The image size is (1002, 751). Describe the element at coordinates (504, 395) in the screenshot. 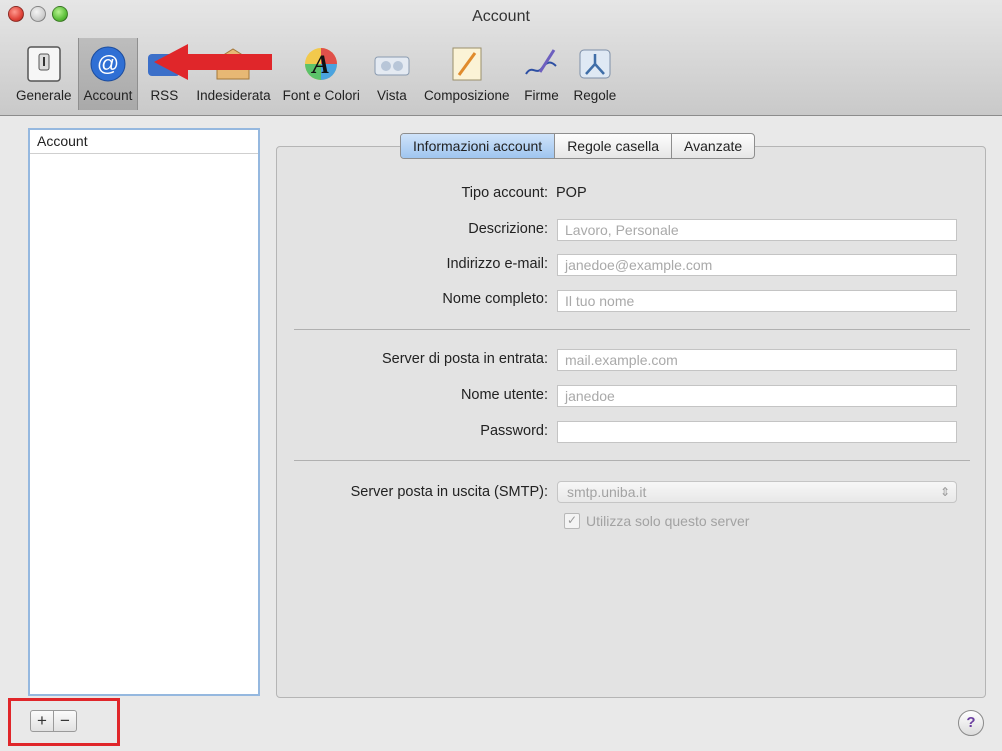

I see `username-label: Nome utente:` at that location.